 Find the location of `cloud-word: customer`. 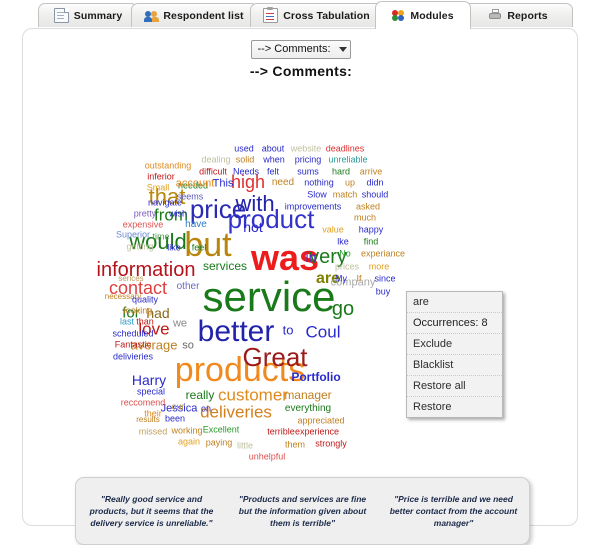

cloud-word: customer is located at coordinates (253, 395).